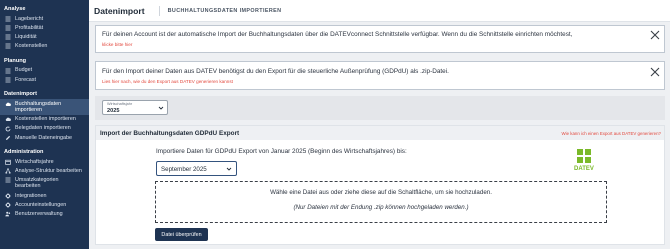 The image size is (670, 249). What do you see at coordinates (184, 169) in the screenshot?
I see `end-month-value: September 2025` at bounding box center [184, 169].